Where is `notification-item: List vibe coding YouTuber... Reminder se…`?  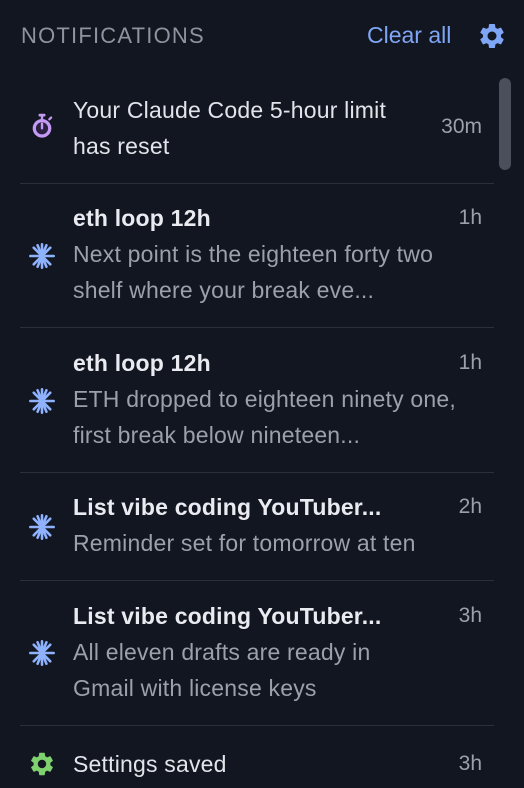
notification-item: List vibe coding YouTuber... Reminder se… is located at coordinates (257, 527).